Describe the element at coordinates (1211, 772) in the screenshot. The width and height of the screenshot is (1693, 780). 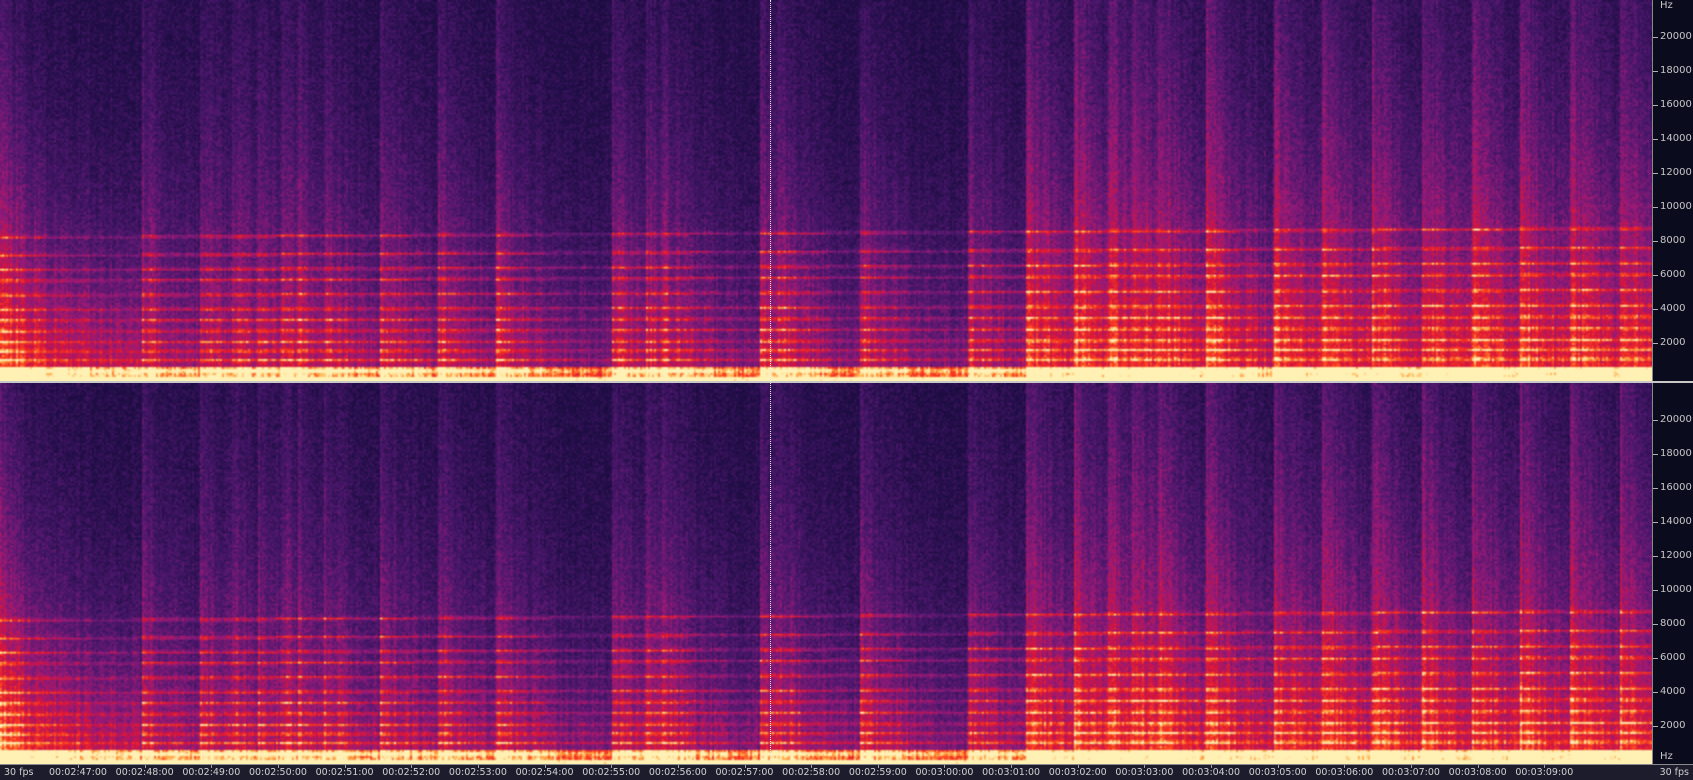
I see `time-tick-label: 00:03:04:00` at that location.